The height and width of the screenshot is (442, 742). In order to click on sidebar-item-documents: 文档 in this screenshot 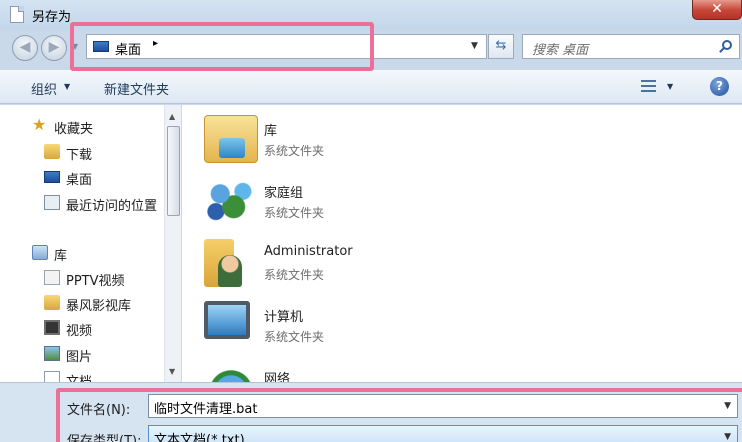, I will do `click(82, 375)`.